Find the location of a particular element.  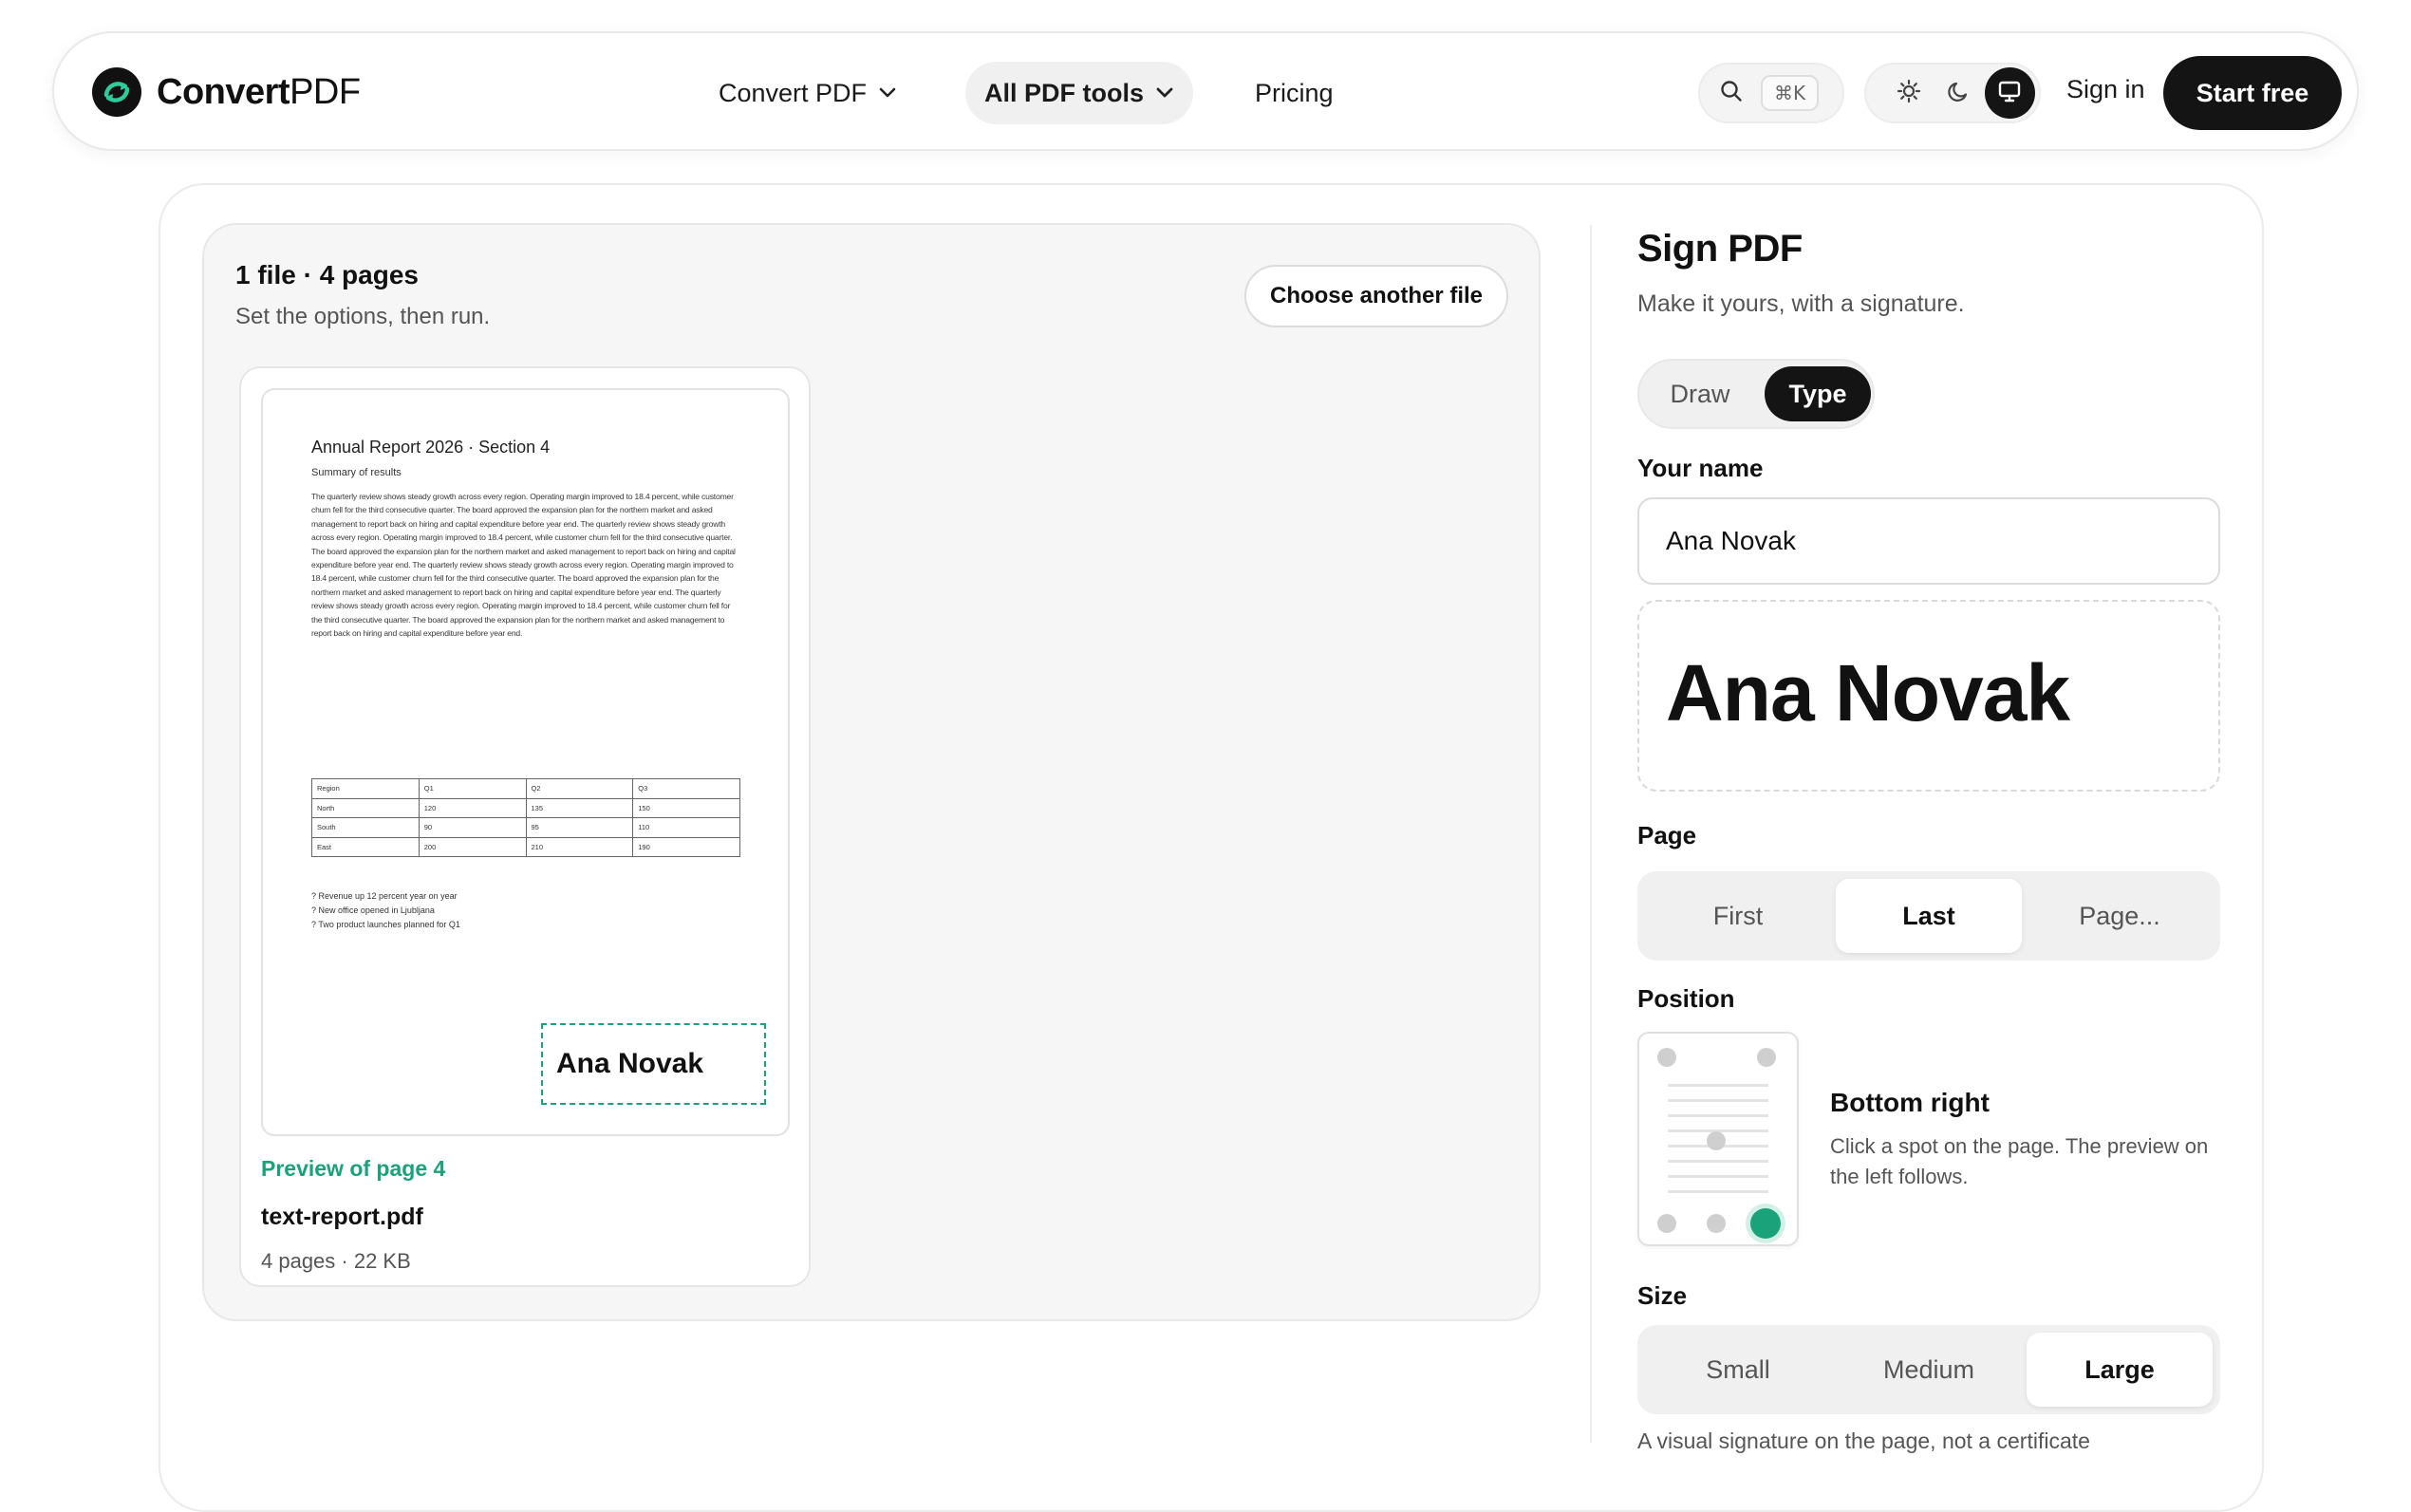

list-item: ? Revenue up 12 percent year on year is located at coordinates (385, 896).